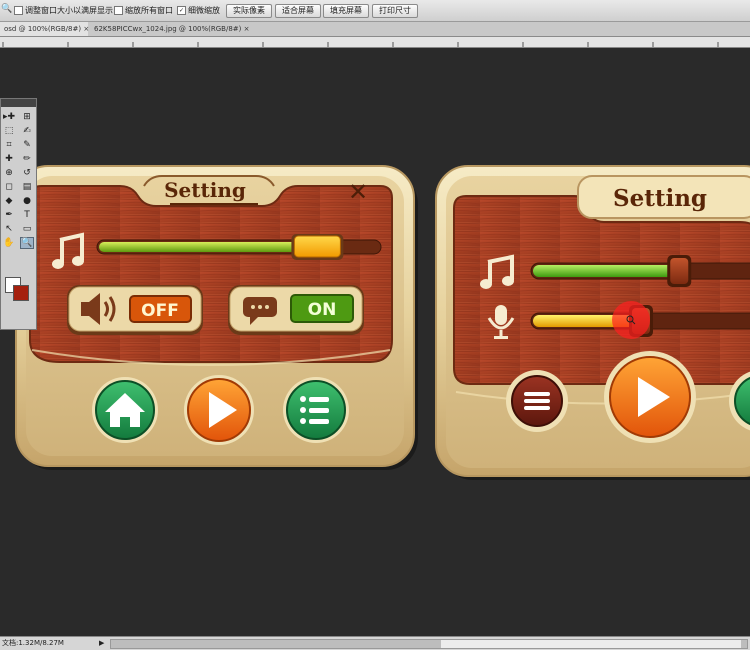 The width and height of the screenshot is (750, 650). I want to click on scrubby-zoom-checkbox: ✓, so click(181, 10).